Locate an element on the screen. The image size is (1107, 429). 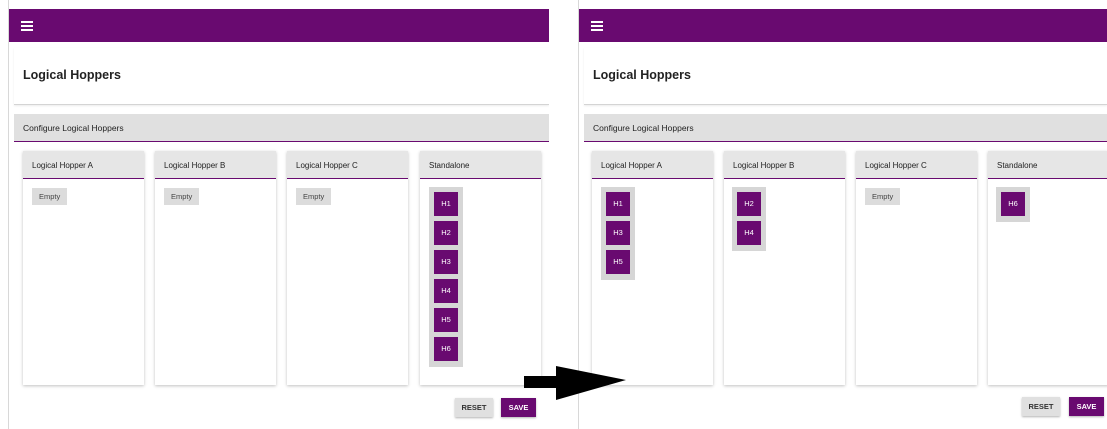
hopper-column-a: Logical Hopper A H1 H3 H5 is located at coordinates (652, 268).